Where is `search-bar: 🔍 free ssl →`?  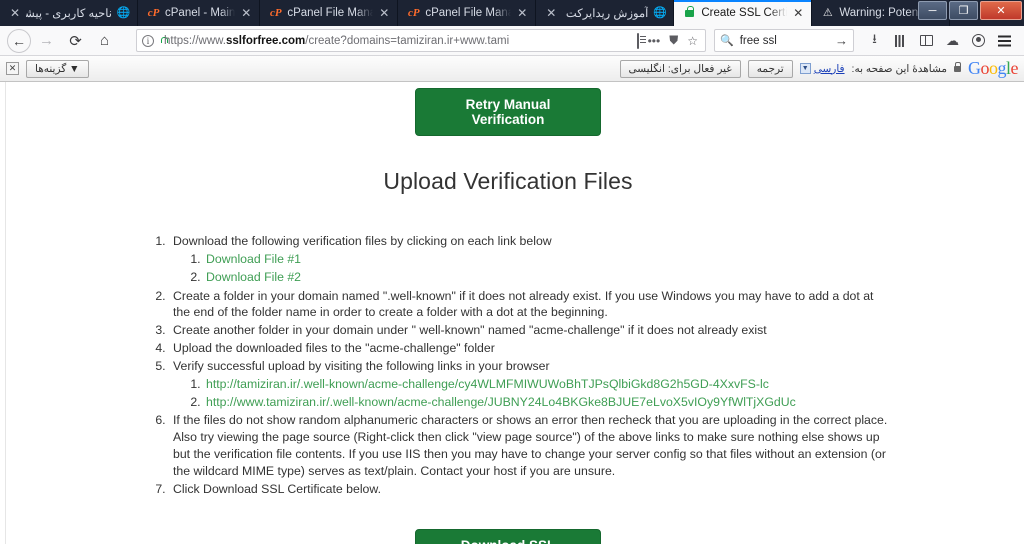
search-bar: 🔍 free ssl → is located at coordinates (784, 40).